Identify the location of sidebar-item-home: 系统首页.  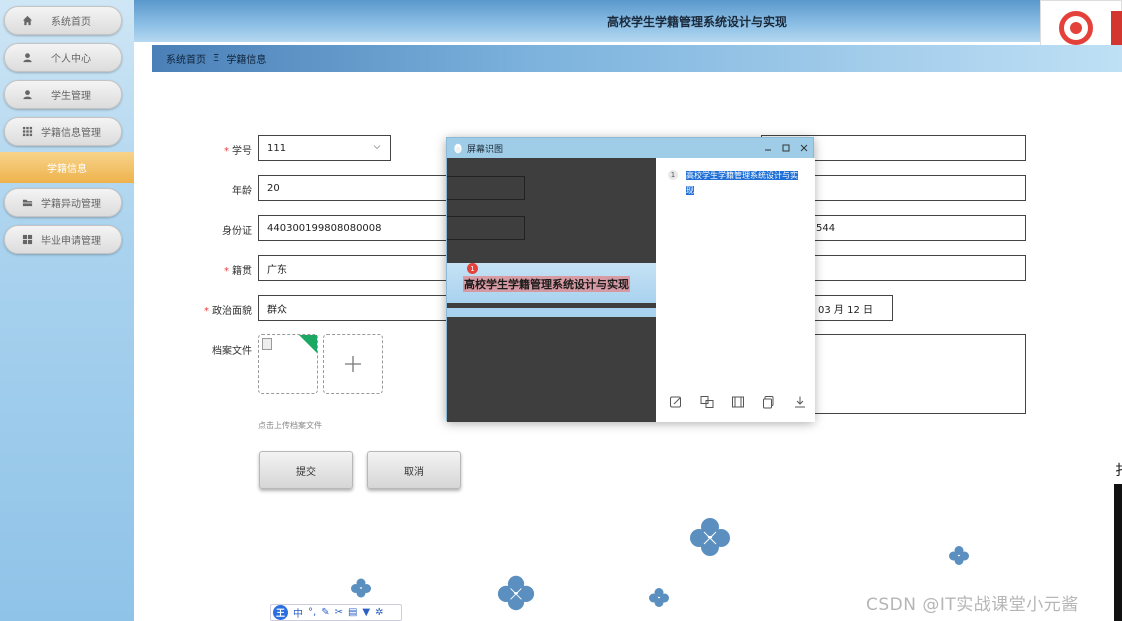
(63, 20).